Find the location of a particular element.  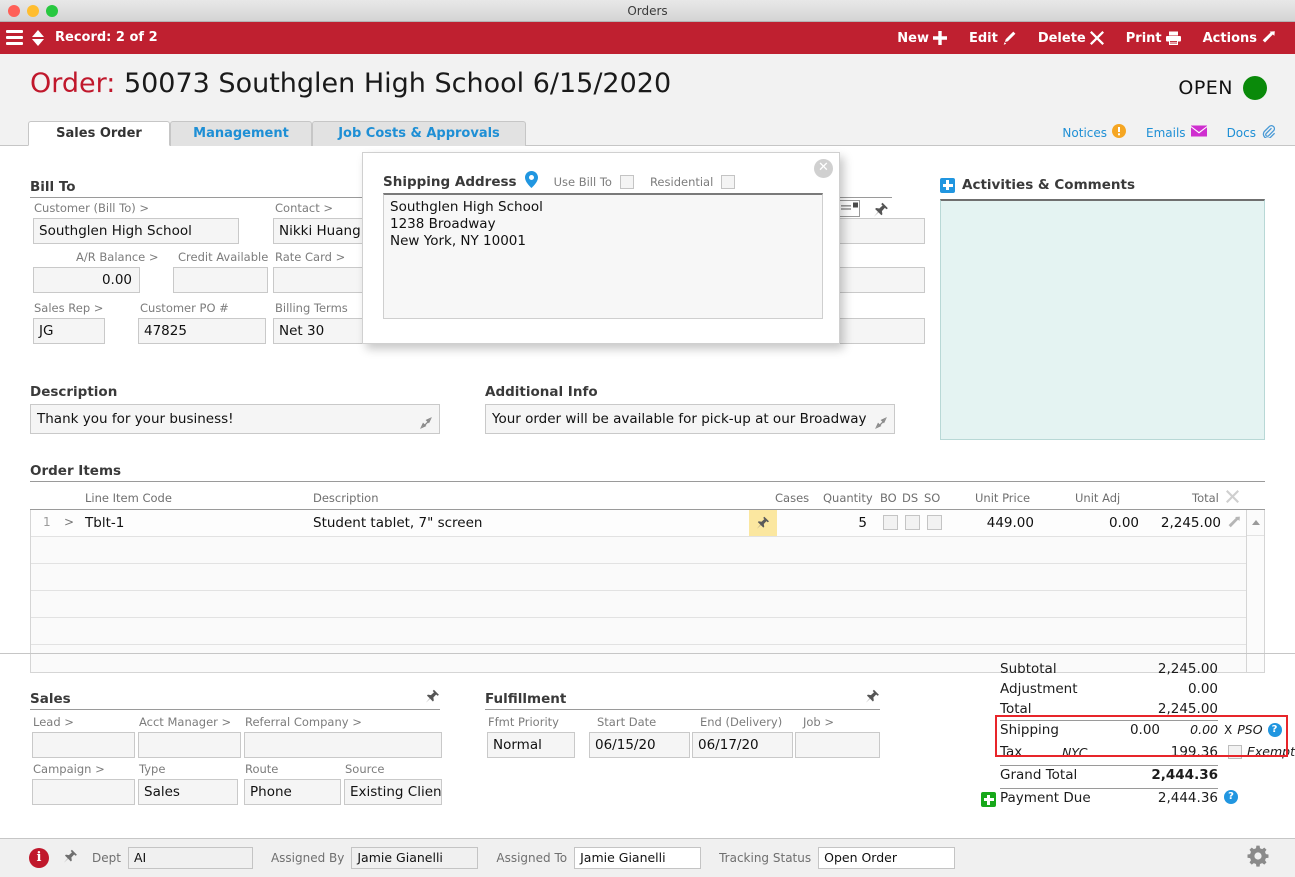

edit-button: Edit is located at coordinates (992, 38).